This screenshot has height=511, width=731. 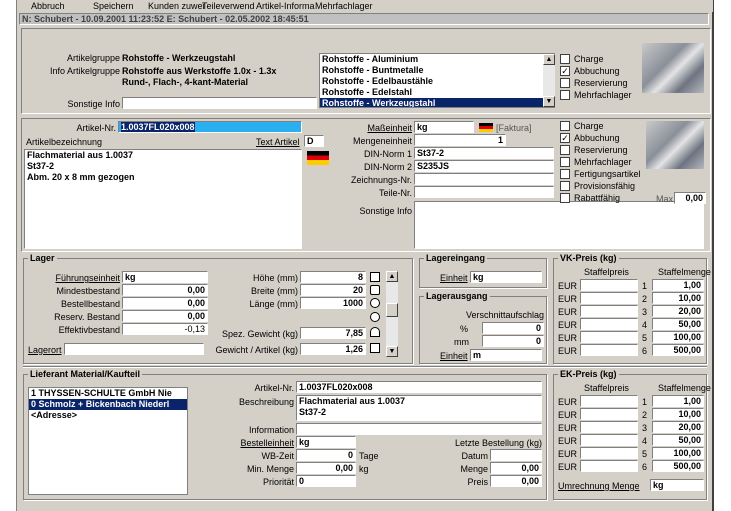 I want to click on information-field, so click(x=419, y=429).